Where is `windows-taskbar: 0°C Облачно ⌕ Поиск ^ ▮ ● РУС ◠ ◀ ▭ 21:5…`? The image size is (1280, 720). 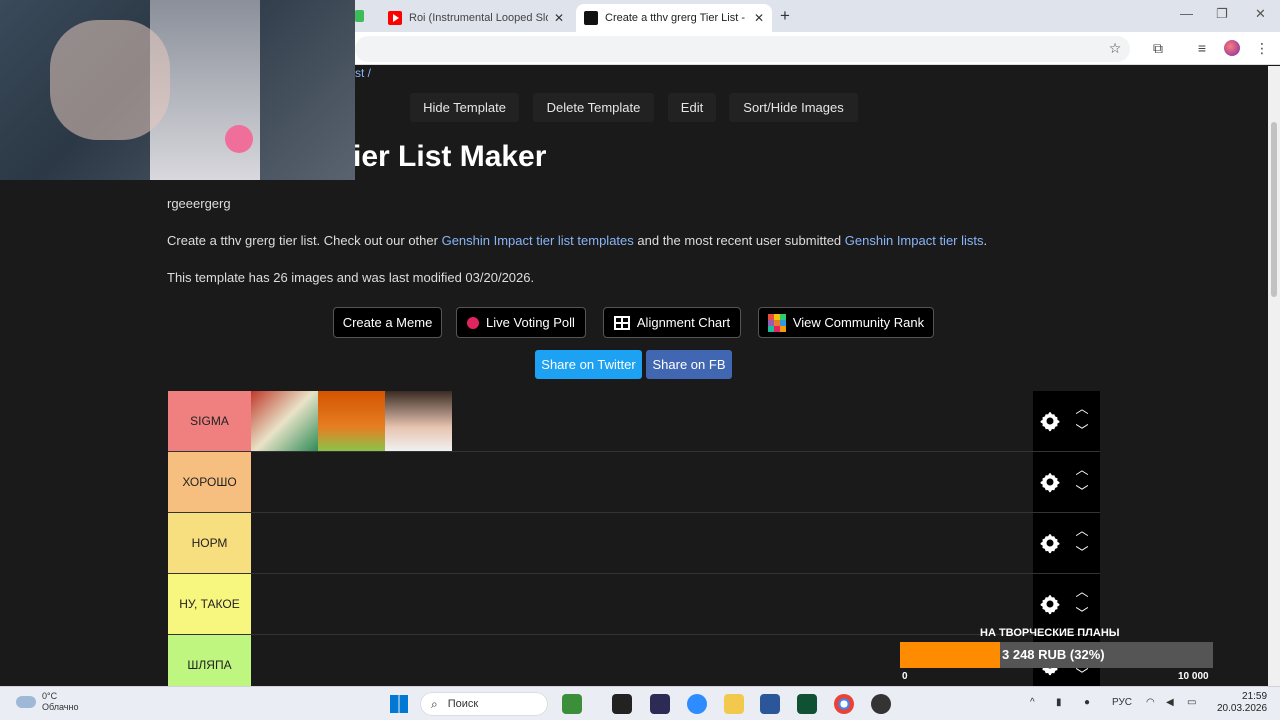 windows-taskbar: 0°C Облачно ⌕ Поиск ^ ▮ ● РУС ◠ ◀ ▭ 21:5… is located at coordinates (640, 703).